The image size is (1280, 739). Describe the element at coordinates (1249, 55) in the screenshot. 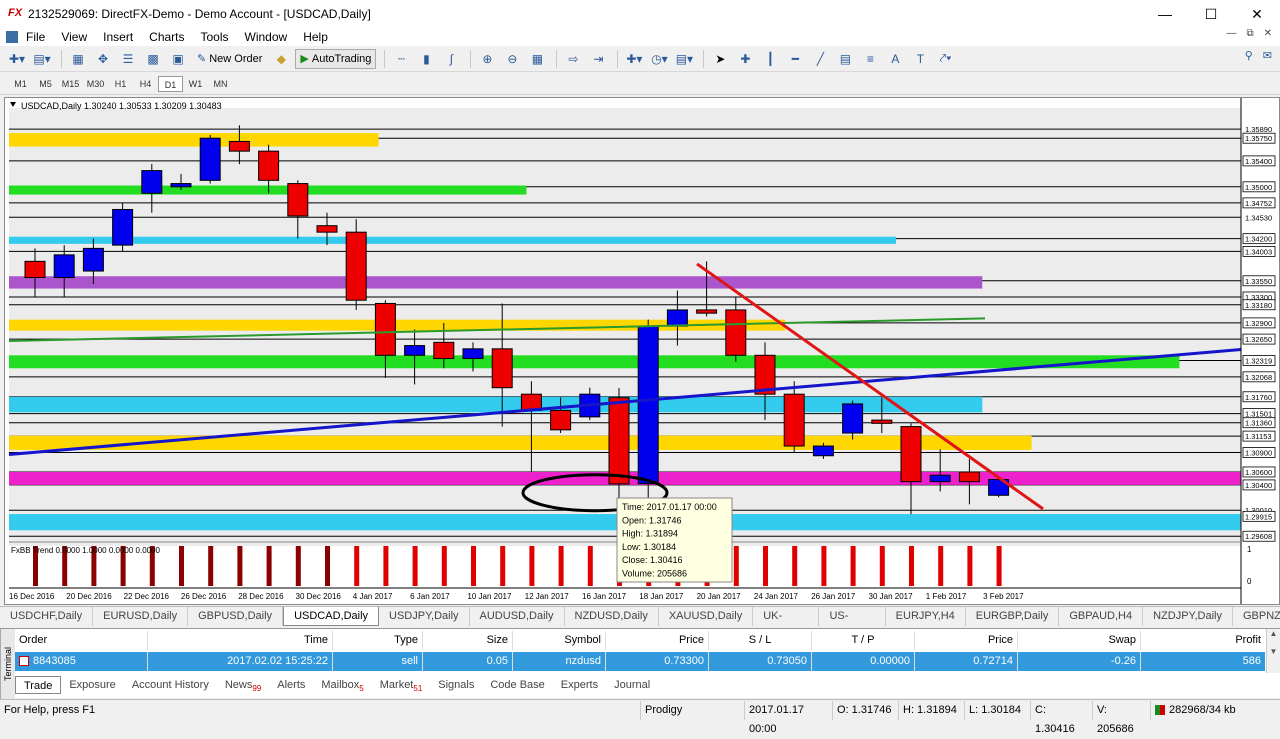

I see `search-icon: ⚲` at that location.